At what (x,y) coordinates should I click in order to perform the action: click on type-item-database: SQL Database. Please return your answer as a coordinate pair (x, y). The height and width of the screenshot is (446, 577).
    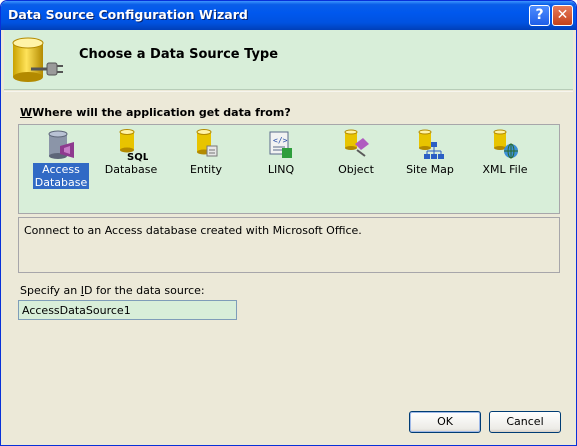
    Looking at the image, I should click on (131, 160).